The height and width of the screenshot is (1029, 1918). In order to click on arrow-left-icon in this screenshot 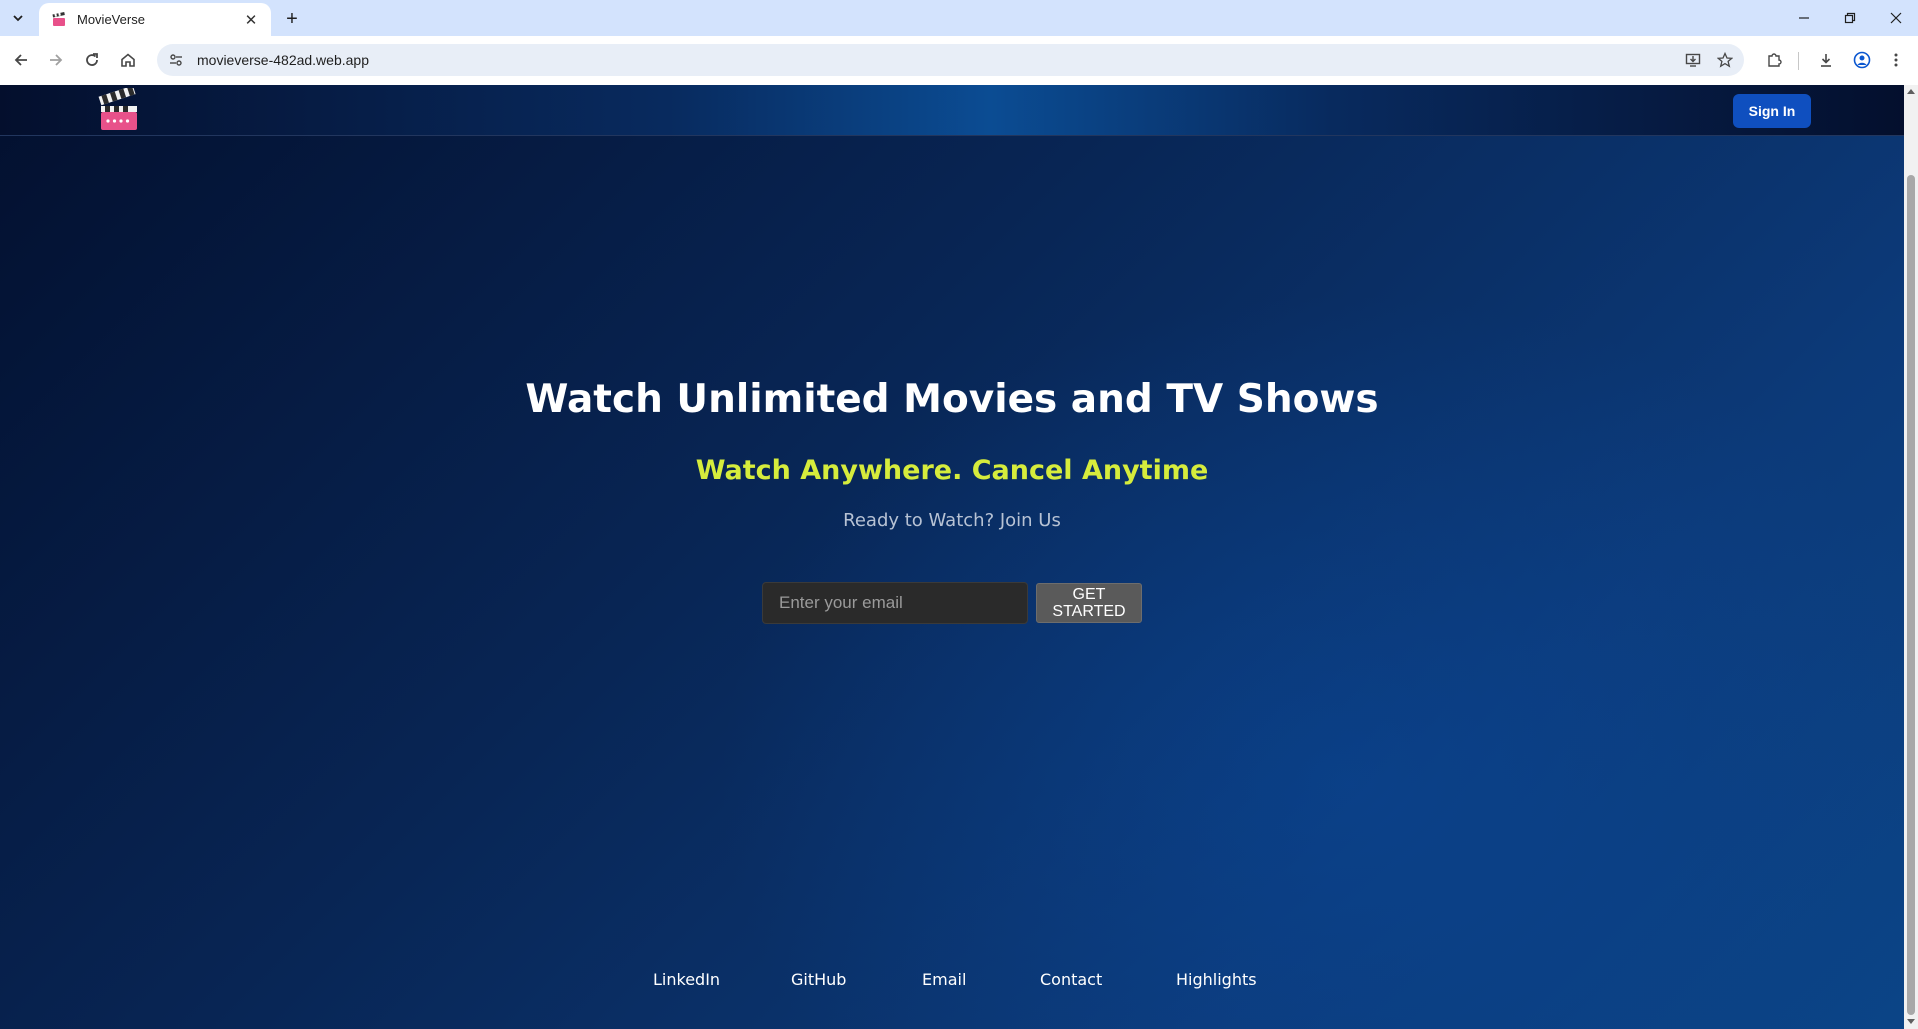, I will do `click(21, 60)`.